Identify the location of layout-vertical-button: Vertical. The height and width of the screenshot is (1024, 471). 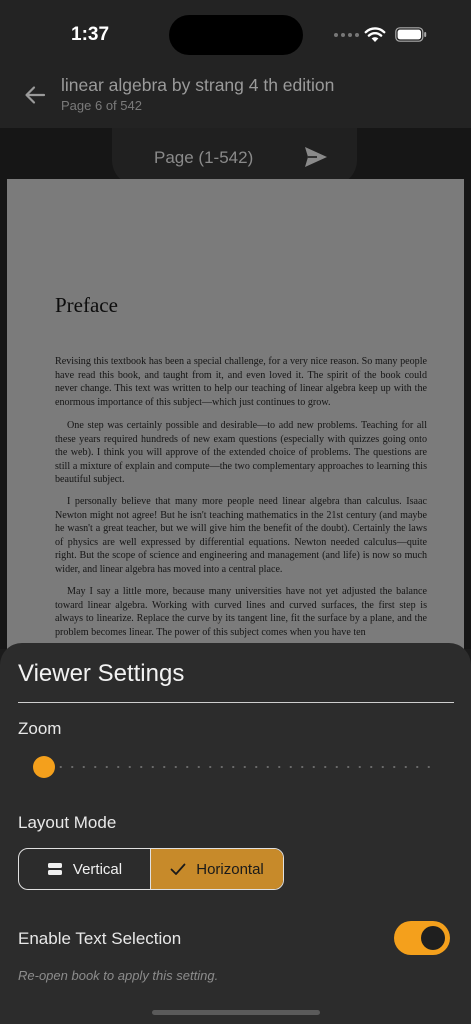
(85, 869).